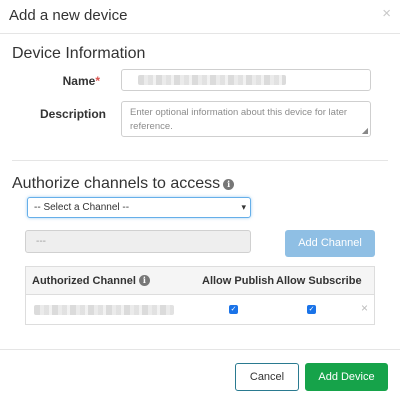 This screenshot has height=402, width=400. Describe the element at coordinates (97, 81) in the screenshot. I see `required-mark: *` at that location.